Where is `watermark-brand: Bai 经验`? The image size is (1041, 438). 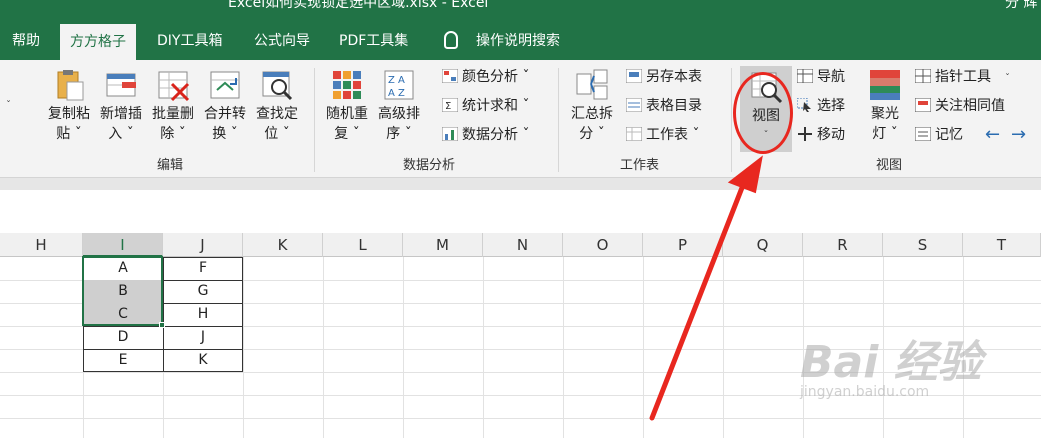 watermark-brand: Bai 经验 is located at coordinates (891, 362).